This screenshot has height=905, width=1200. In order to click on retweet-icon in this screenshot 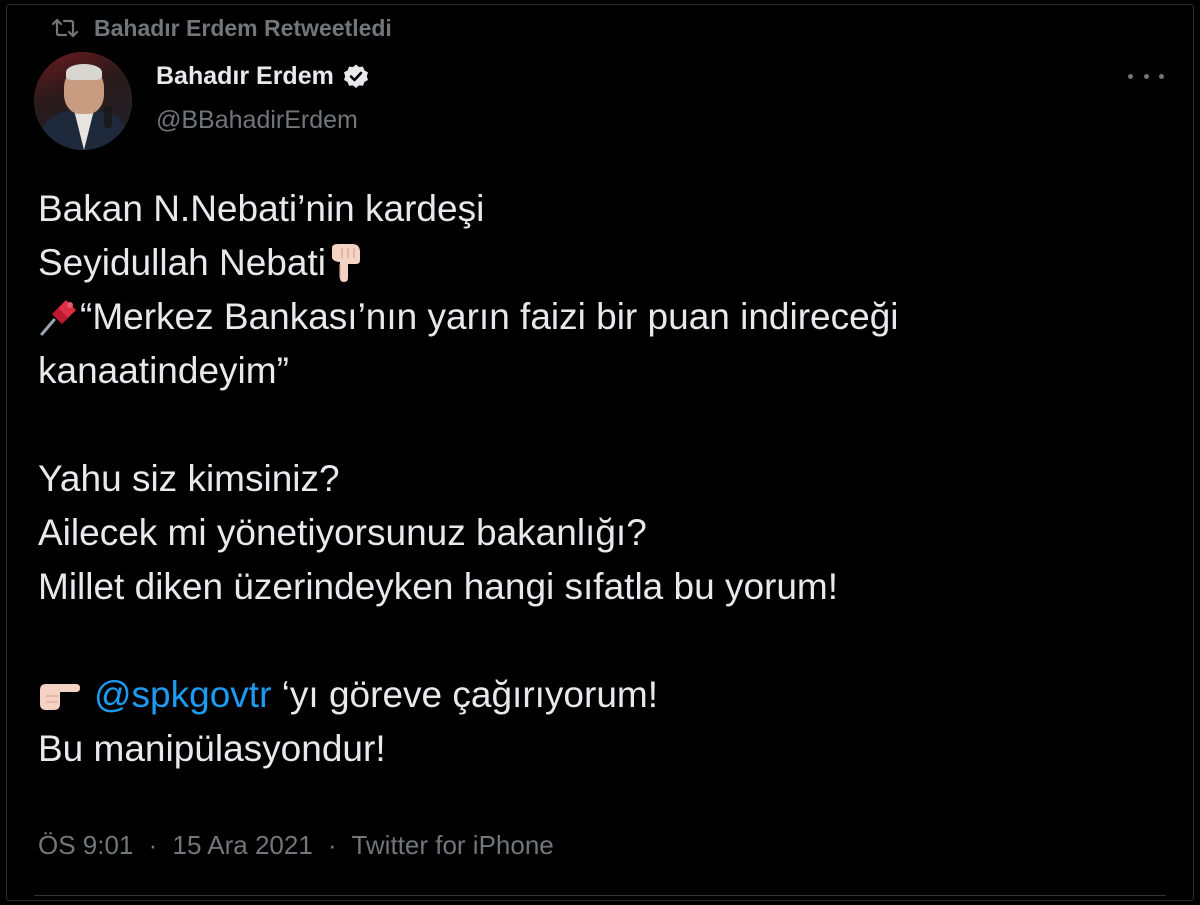, I will do `click(65, 28)`.